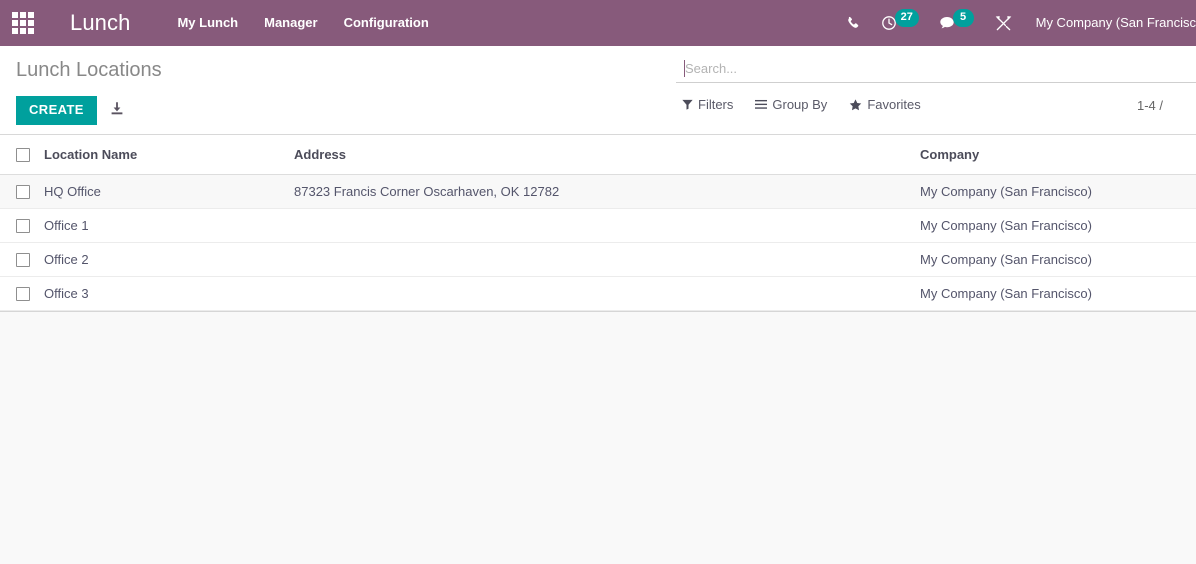  I want to click on filter-funnel-icon, so click(687, 104).